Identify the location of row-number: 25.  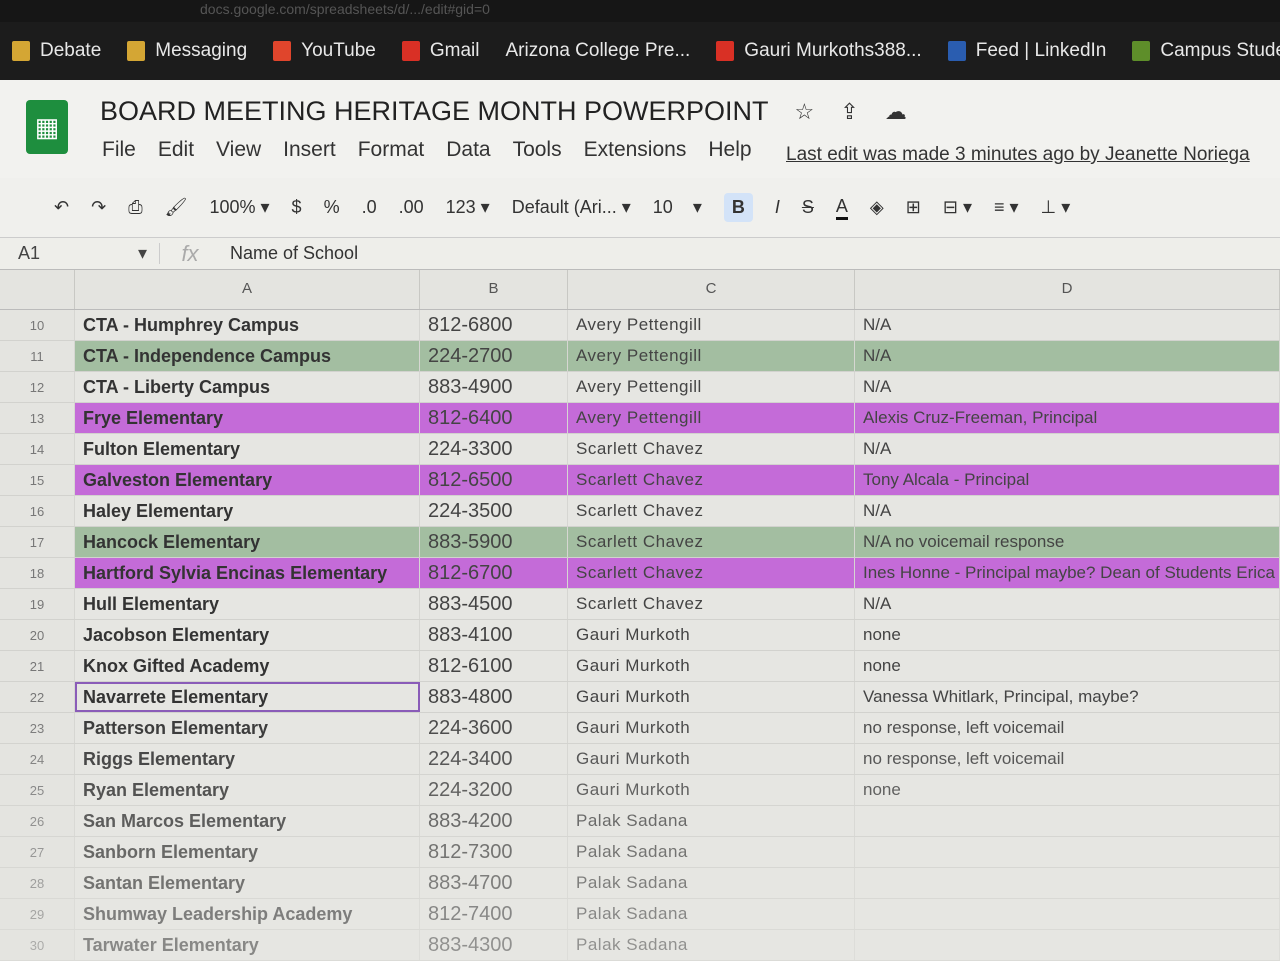
(37, 790).